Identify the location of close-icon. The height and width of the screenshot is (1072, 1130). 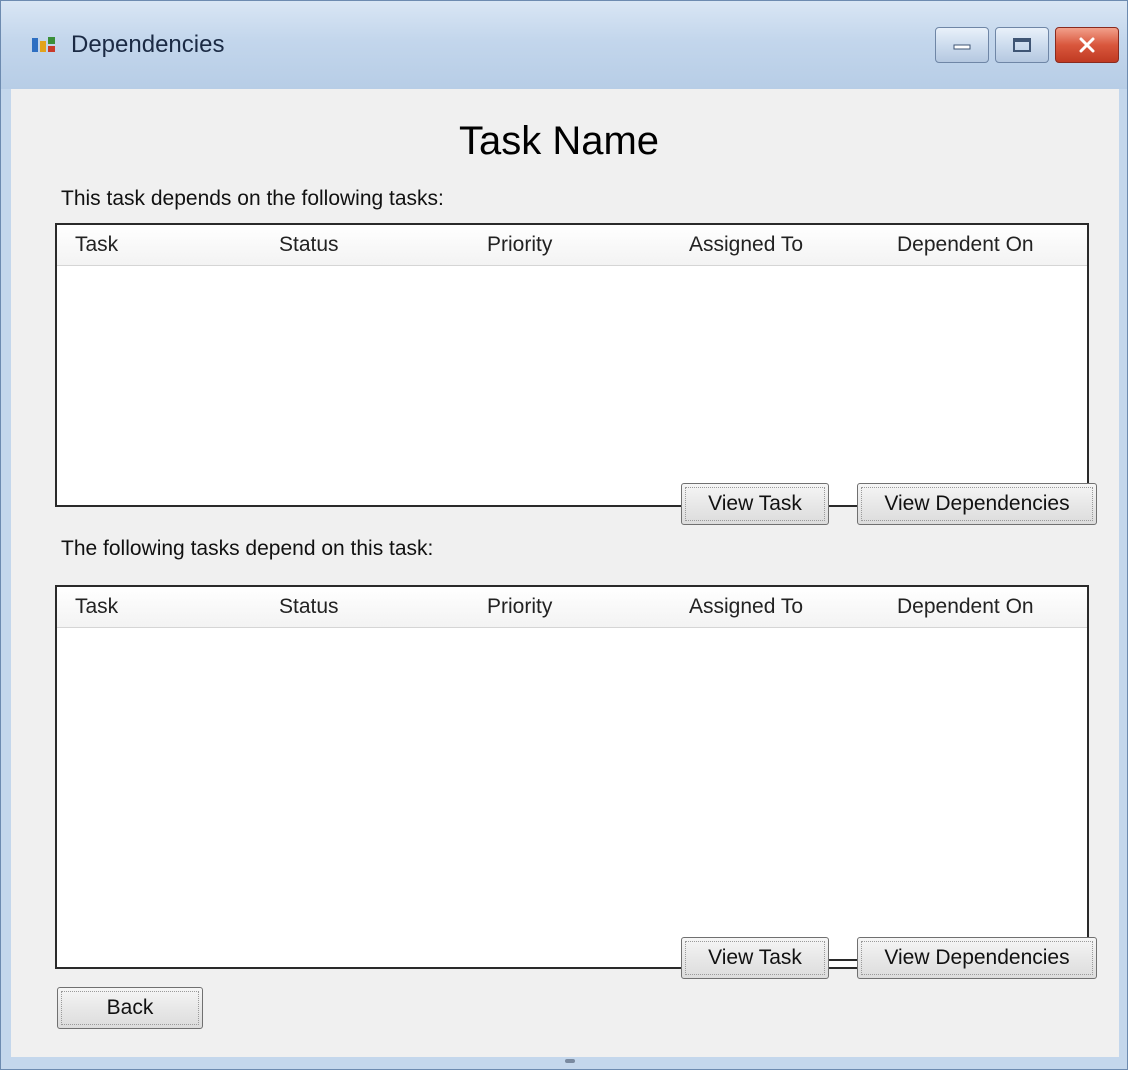
(1087, 45).